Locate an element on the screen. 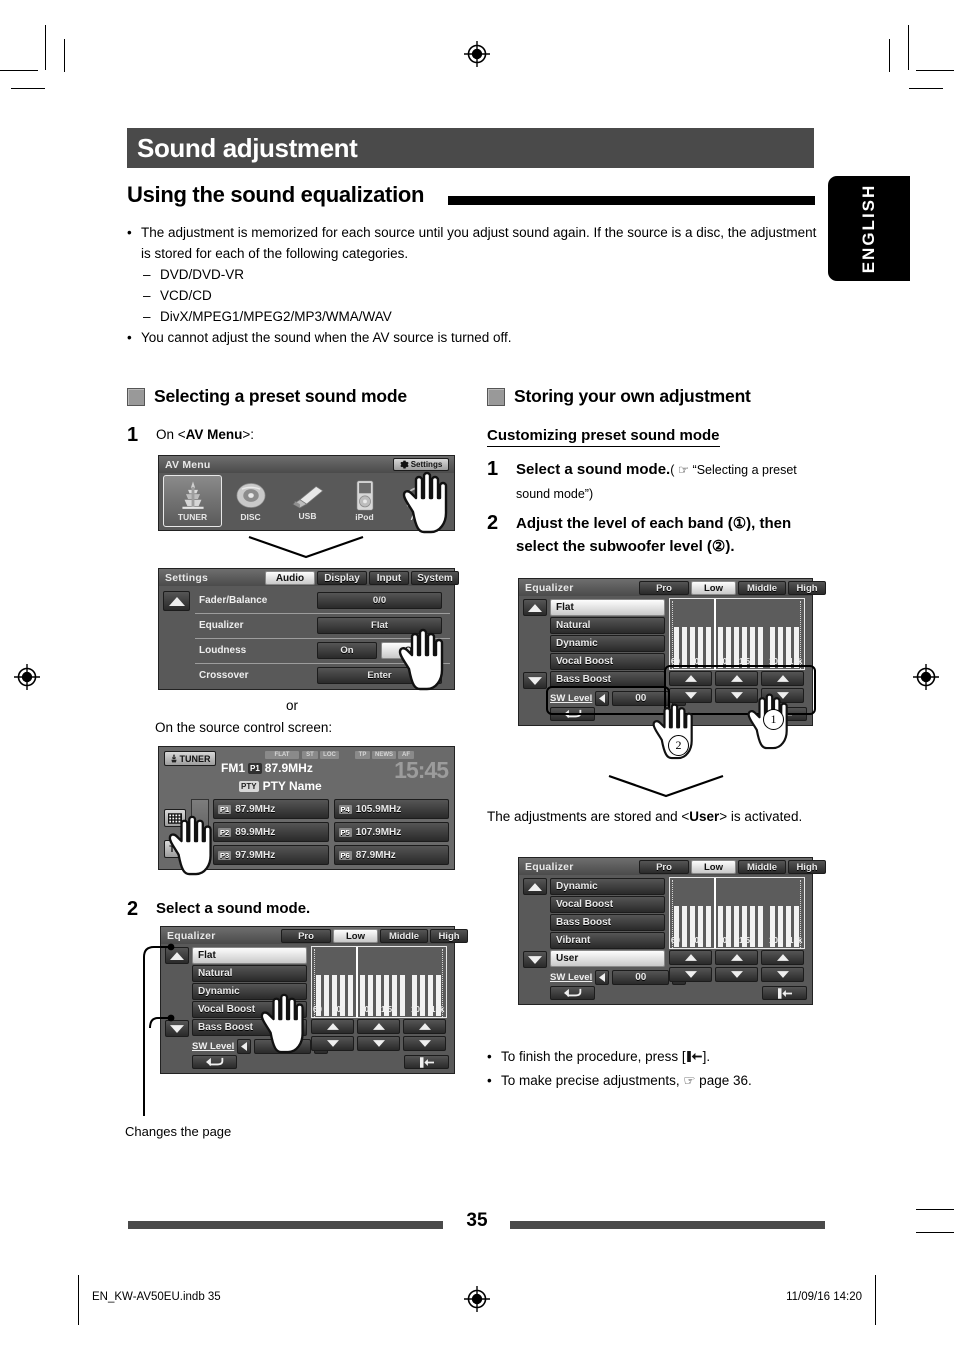 The width and height of the screenshot is (954, 1354). tuner-preset-2-badge: P2 is located at coordinates (225, 832).